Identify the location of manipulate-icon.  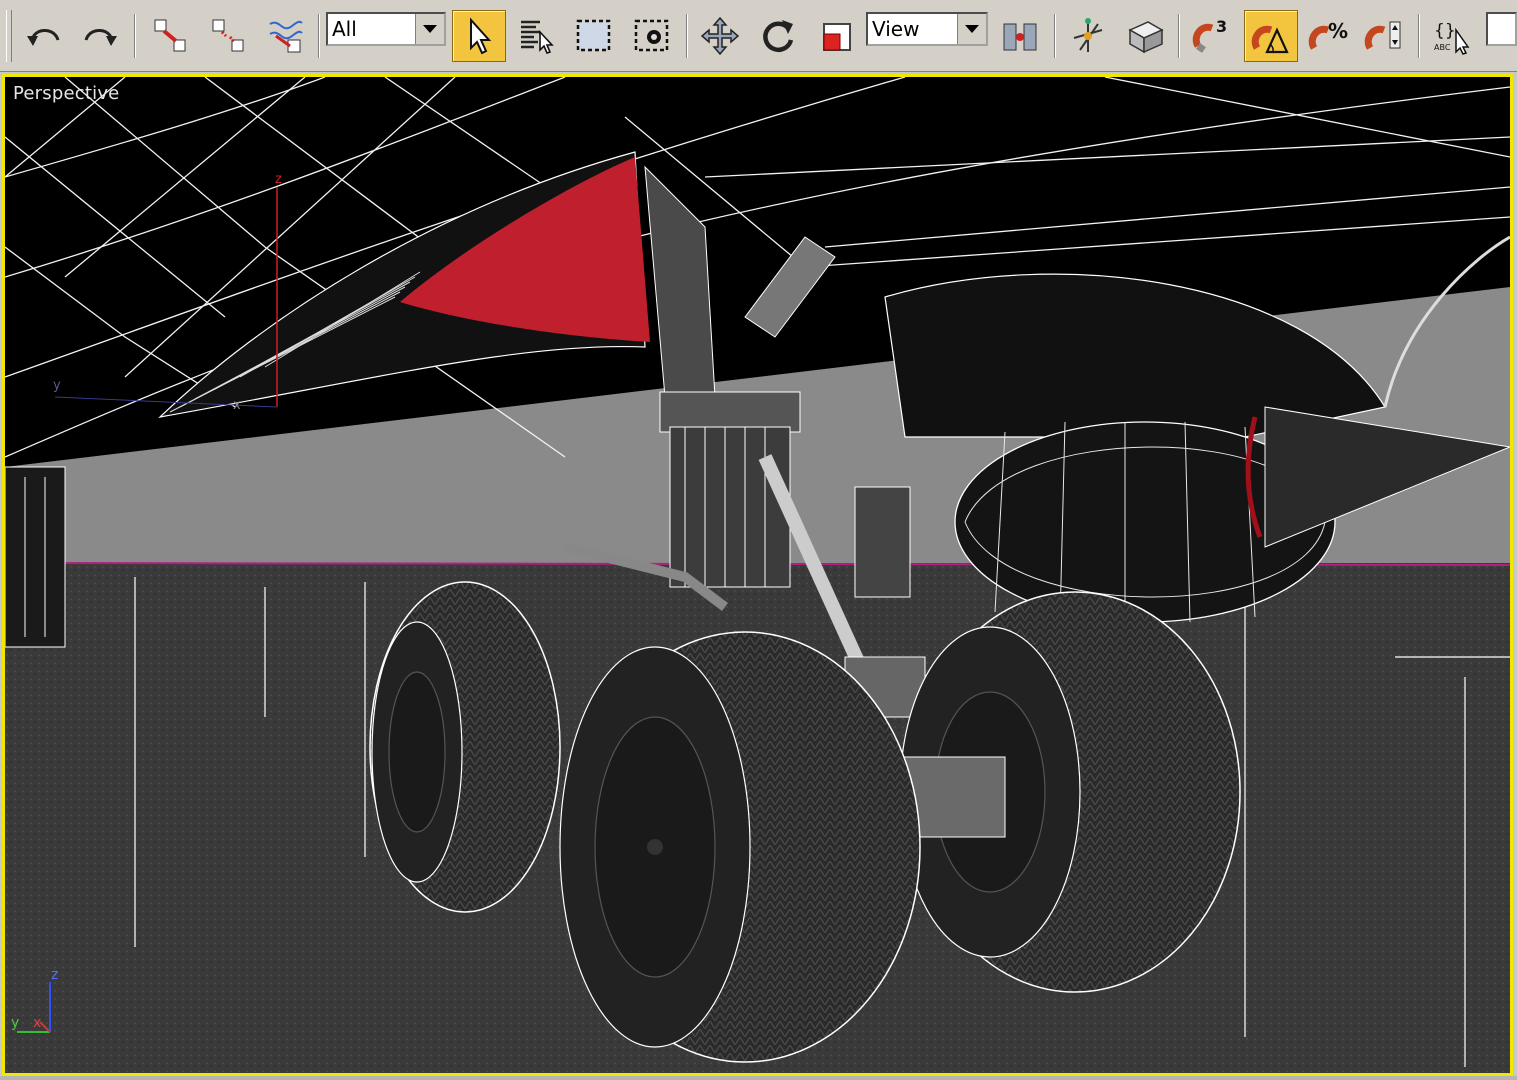
(1088, 35).